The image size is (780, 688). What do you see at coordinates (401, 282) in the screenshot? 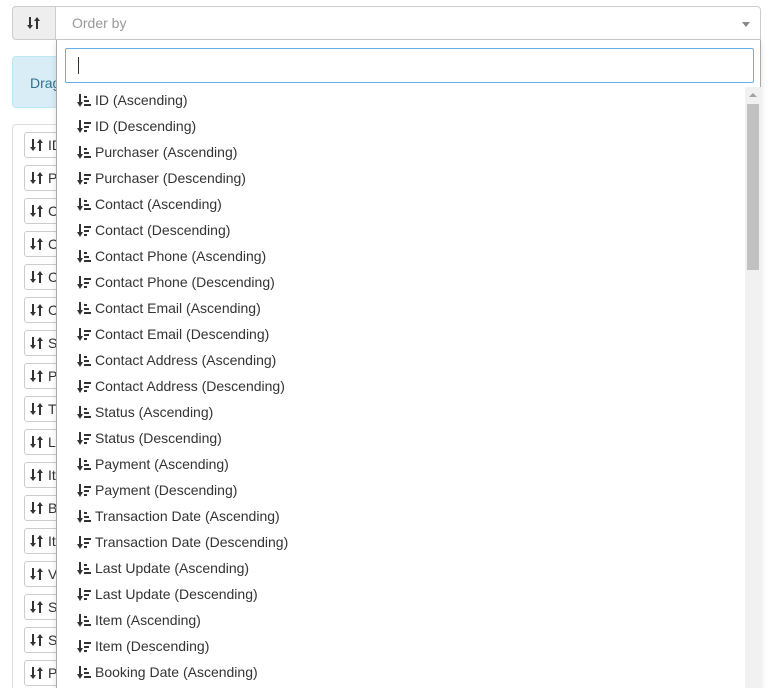
I see `dropdown-option: Contact Phone (Descending)` at bounding box center [401, 282].